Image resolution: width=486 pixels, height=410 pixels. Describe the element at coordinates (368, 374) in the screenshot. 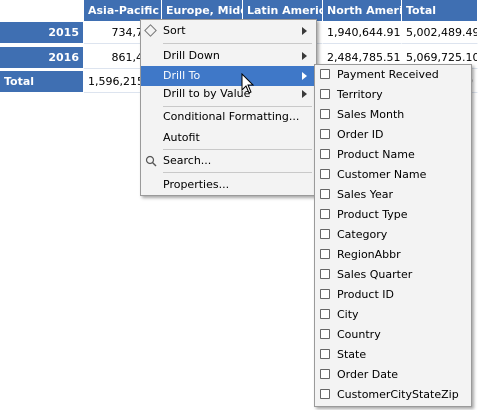

I see `submenu-item-label: Order Date` at that location.